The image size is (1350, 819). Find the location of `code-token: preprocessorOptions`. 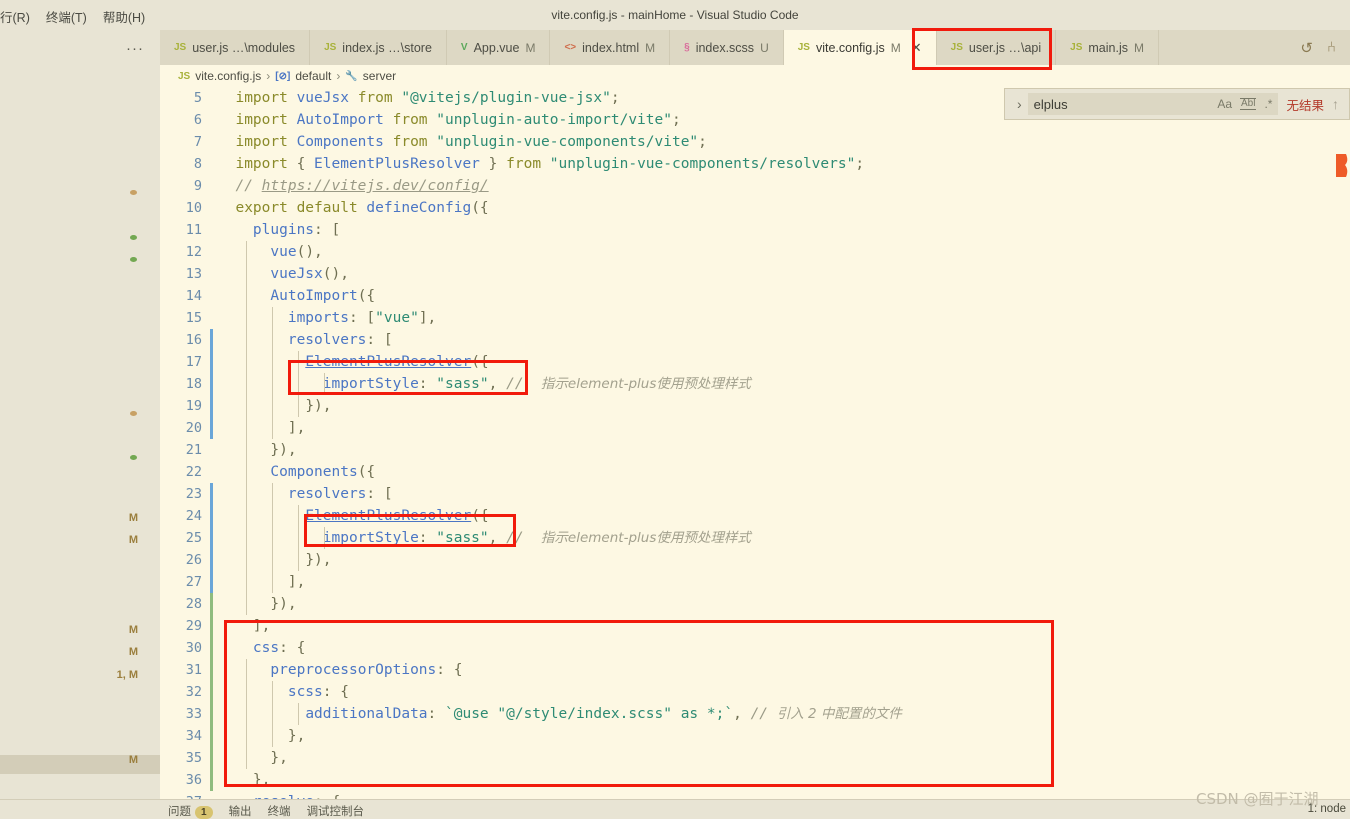

code-token: preprocessorOptions is located at coordinates (353, 670).